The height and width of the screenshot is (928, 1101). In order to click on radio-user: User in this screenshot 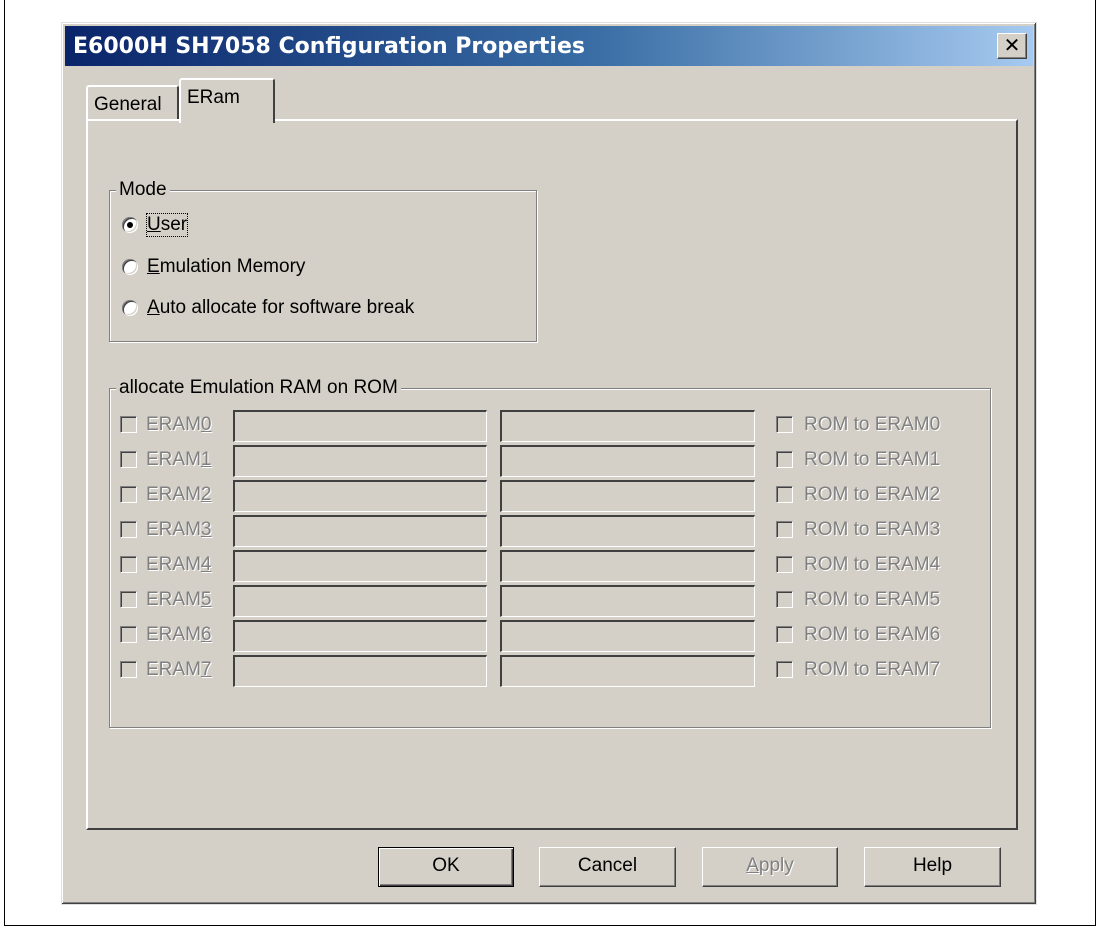, I will do `click(155, 225)`.